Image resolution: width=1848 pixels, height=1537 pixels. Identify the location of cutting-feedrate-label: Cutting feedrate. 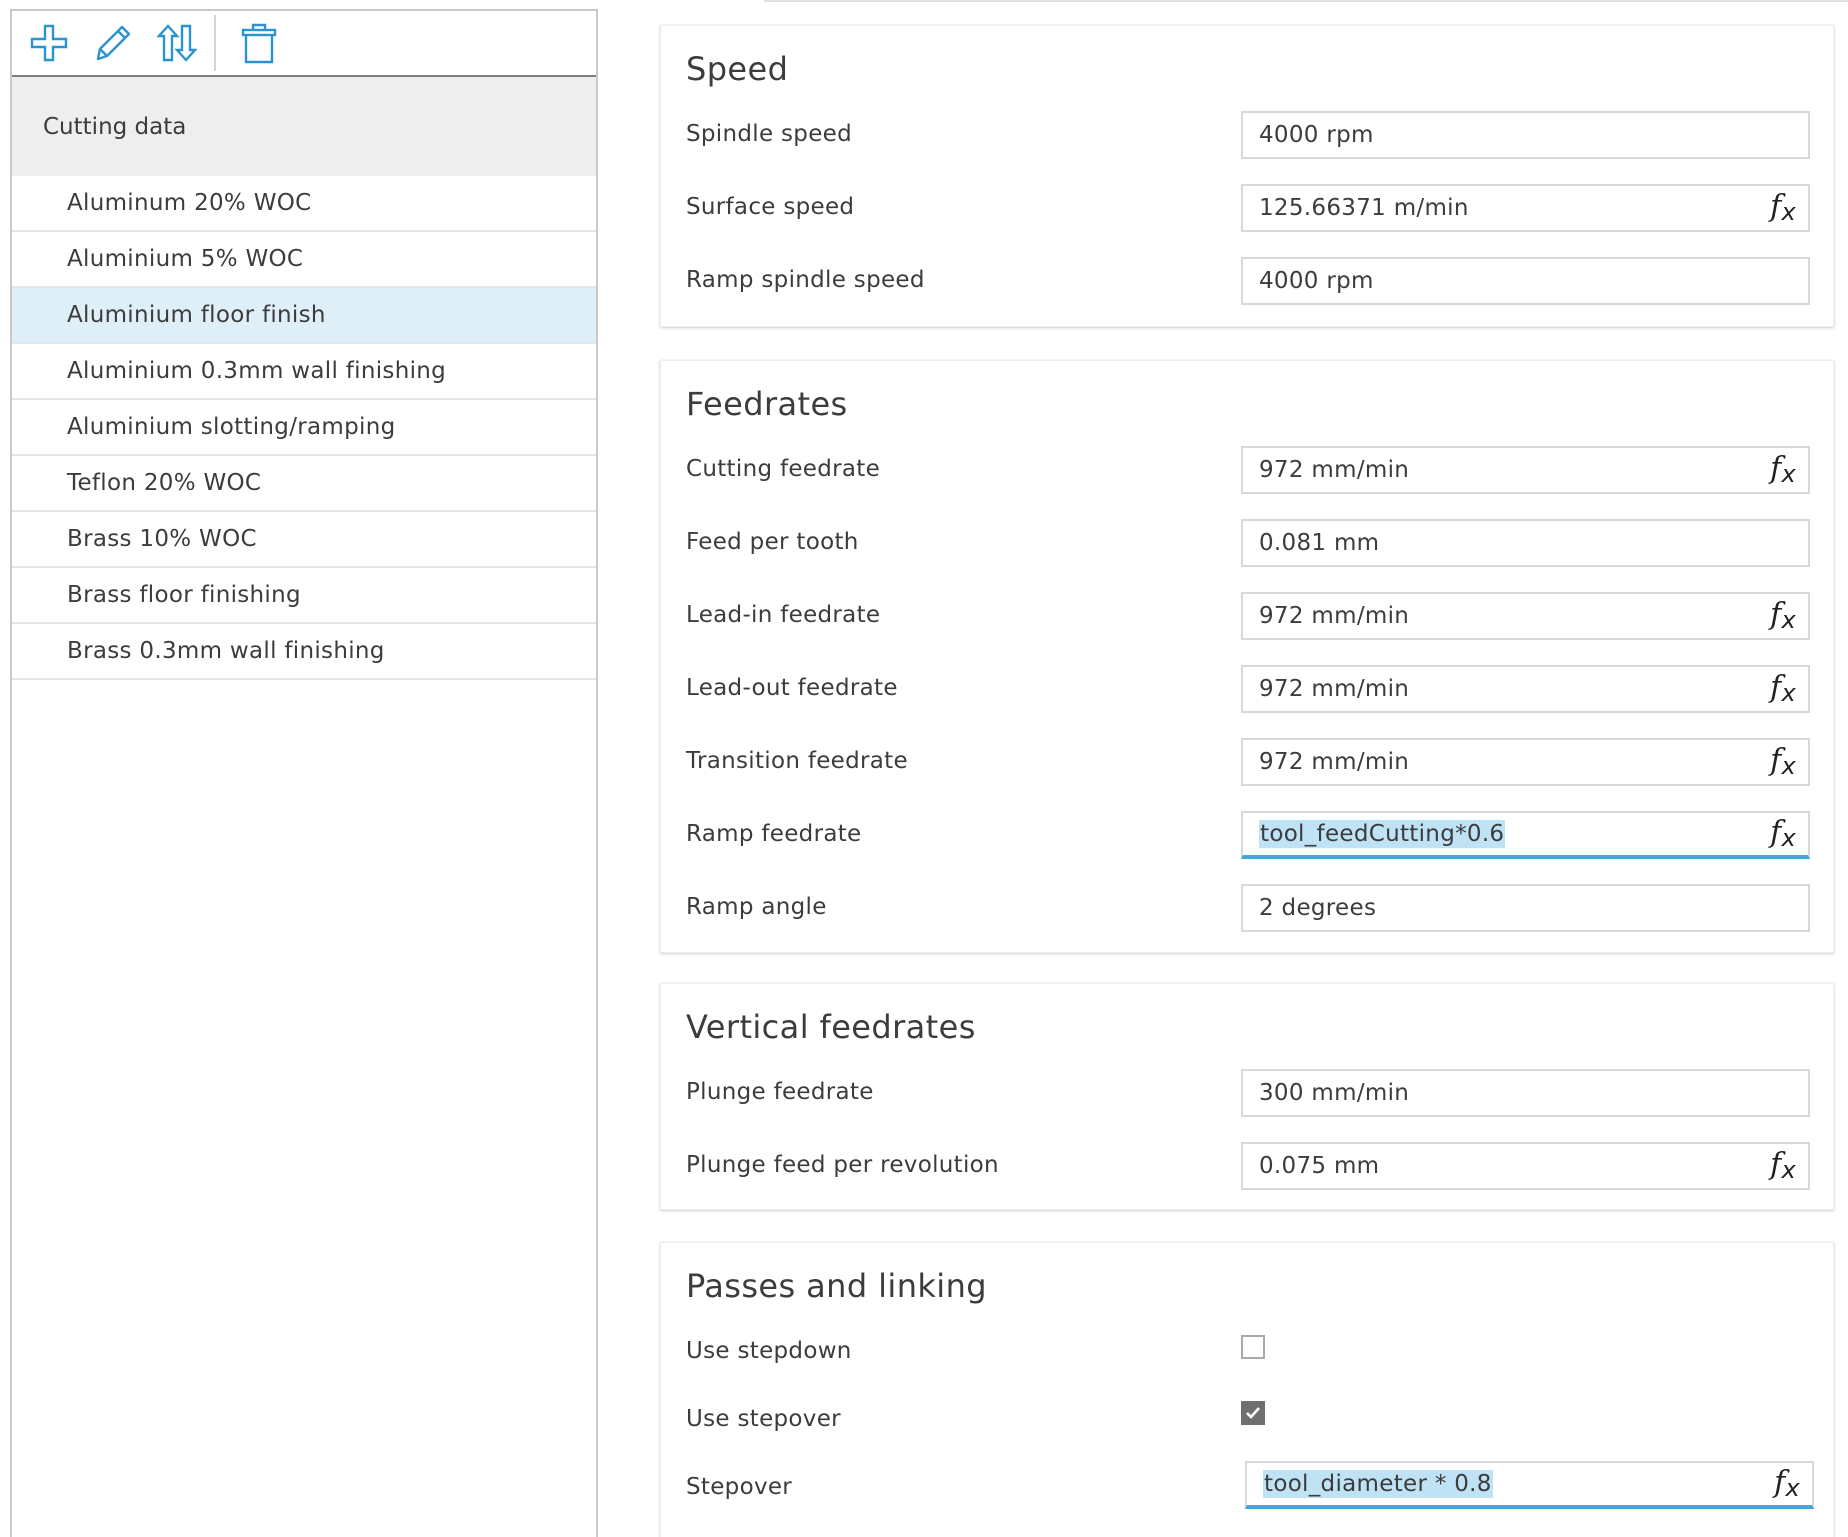
(783, 469).